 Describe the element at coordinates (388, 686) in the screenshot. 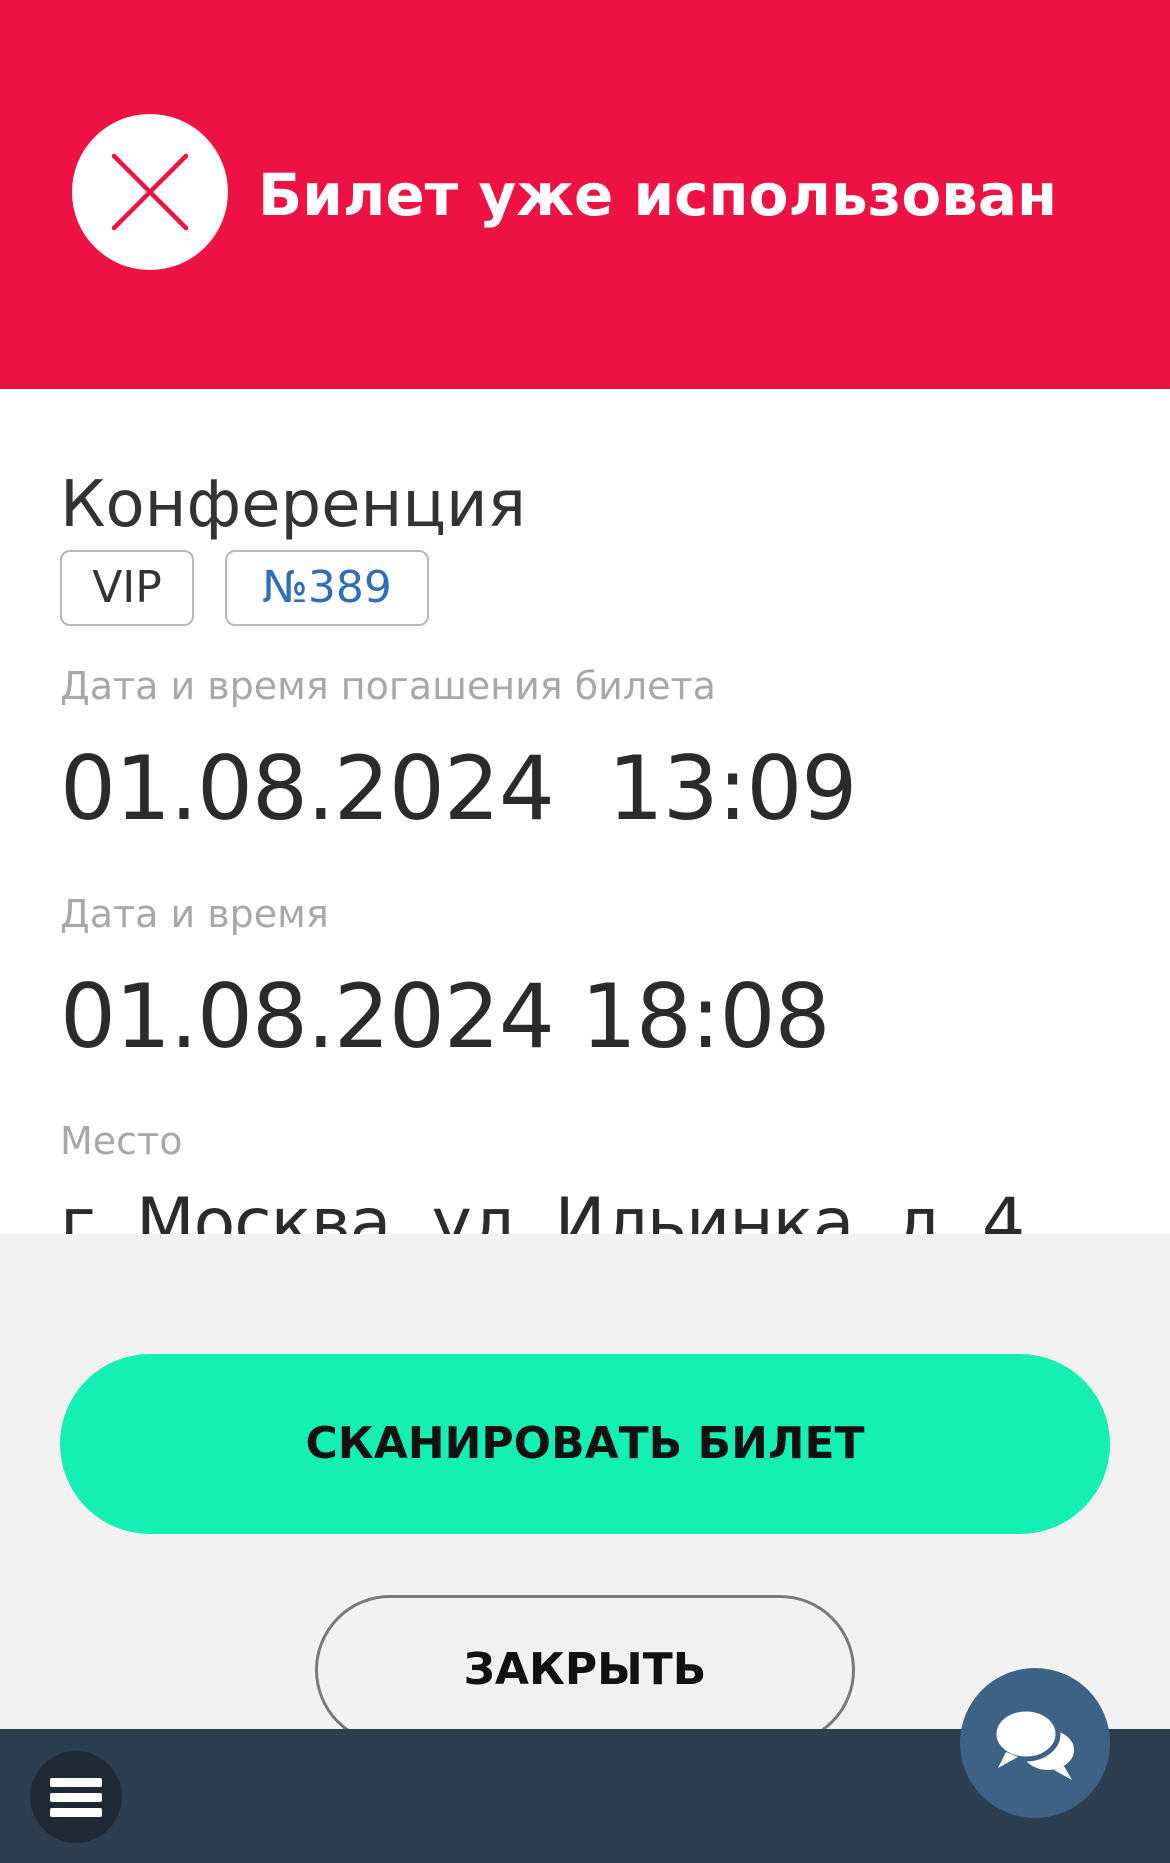

I see `redeemed-datetime-label: Дата и время погашения билета` at that location.